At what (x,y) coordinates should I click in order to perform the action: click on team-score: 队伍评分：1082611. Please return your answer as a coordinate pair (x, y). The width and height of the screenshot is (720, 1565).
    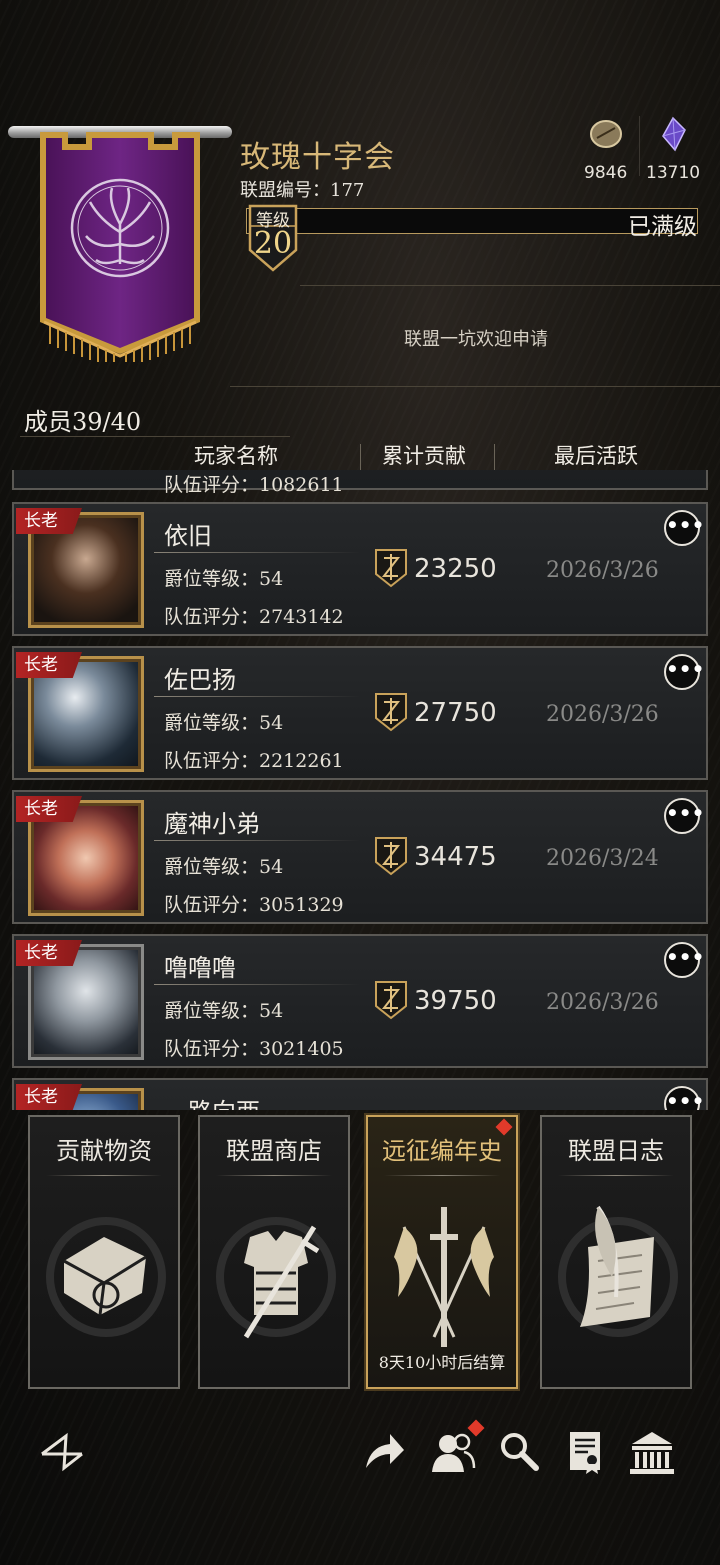
    Looking at the image, I should click on (254, 485).